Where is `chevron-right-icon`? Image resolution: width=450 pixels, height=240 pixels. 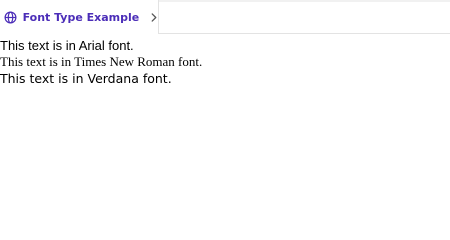
chevron-right-icon is located at coordinates (154, 17).